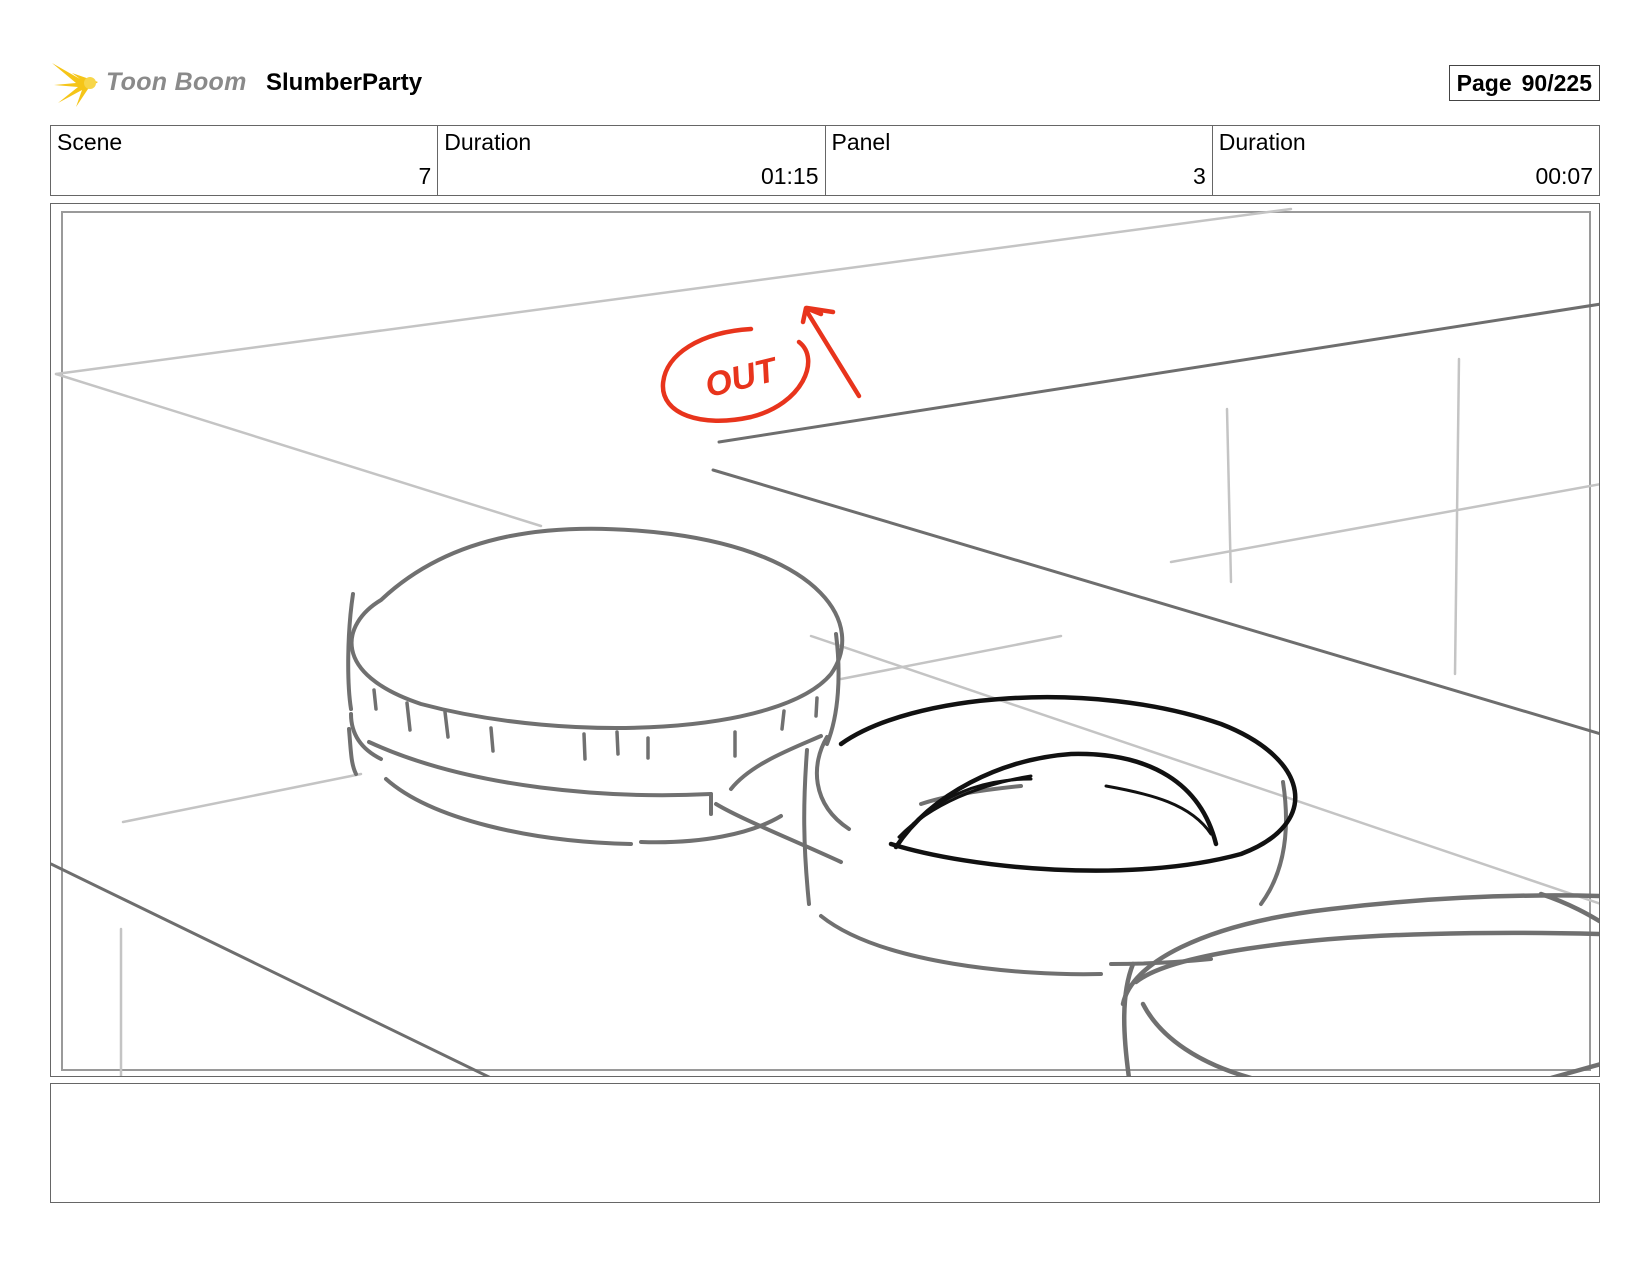  Describe the element at coordinates (1564, 176) in the screenshot. I see `panel-duration-value: 00:07` at that location.